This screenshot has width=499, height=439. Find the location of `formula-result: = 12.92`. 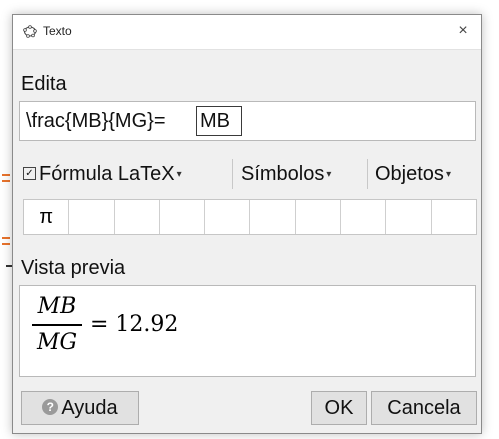

formula-result: = 12.92 is located at coordinates (134, 324).